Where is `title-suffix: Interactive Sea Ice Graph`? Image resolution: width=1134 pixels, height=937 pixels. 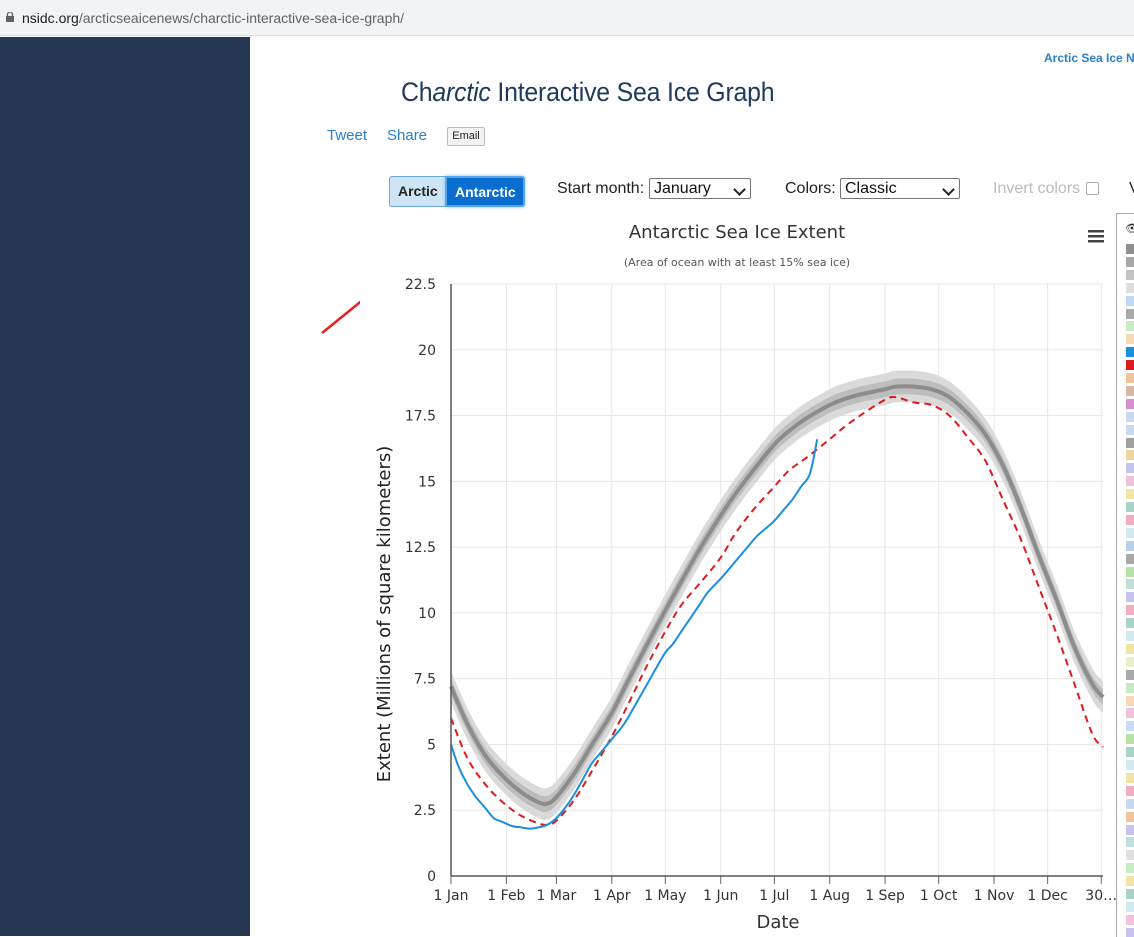
title-suffix: Interactive Sea Ice Graph is located at coordinates (632, 92).